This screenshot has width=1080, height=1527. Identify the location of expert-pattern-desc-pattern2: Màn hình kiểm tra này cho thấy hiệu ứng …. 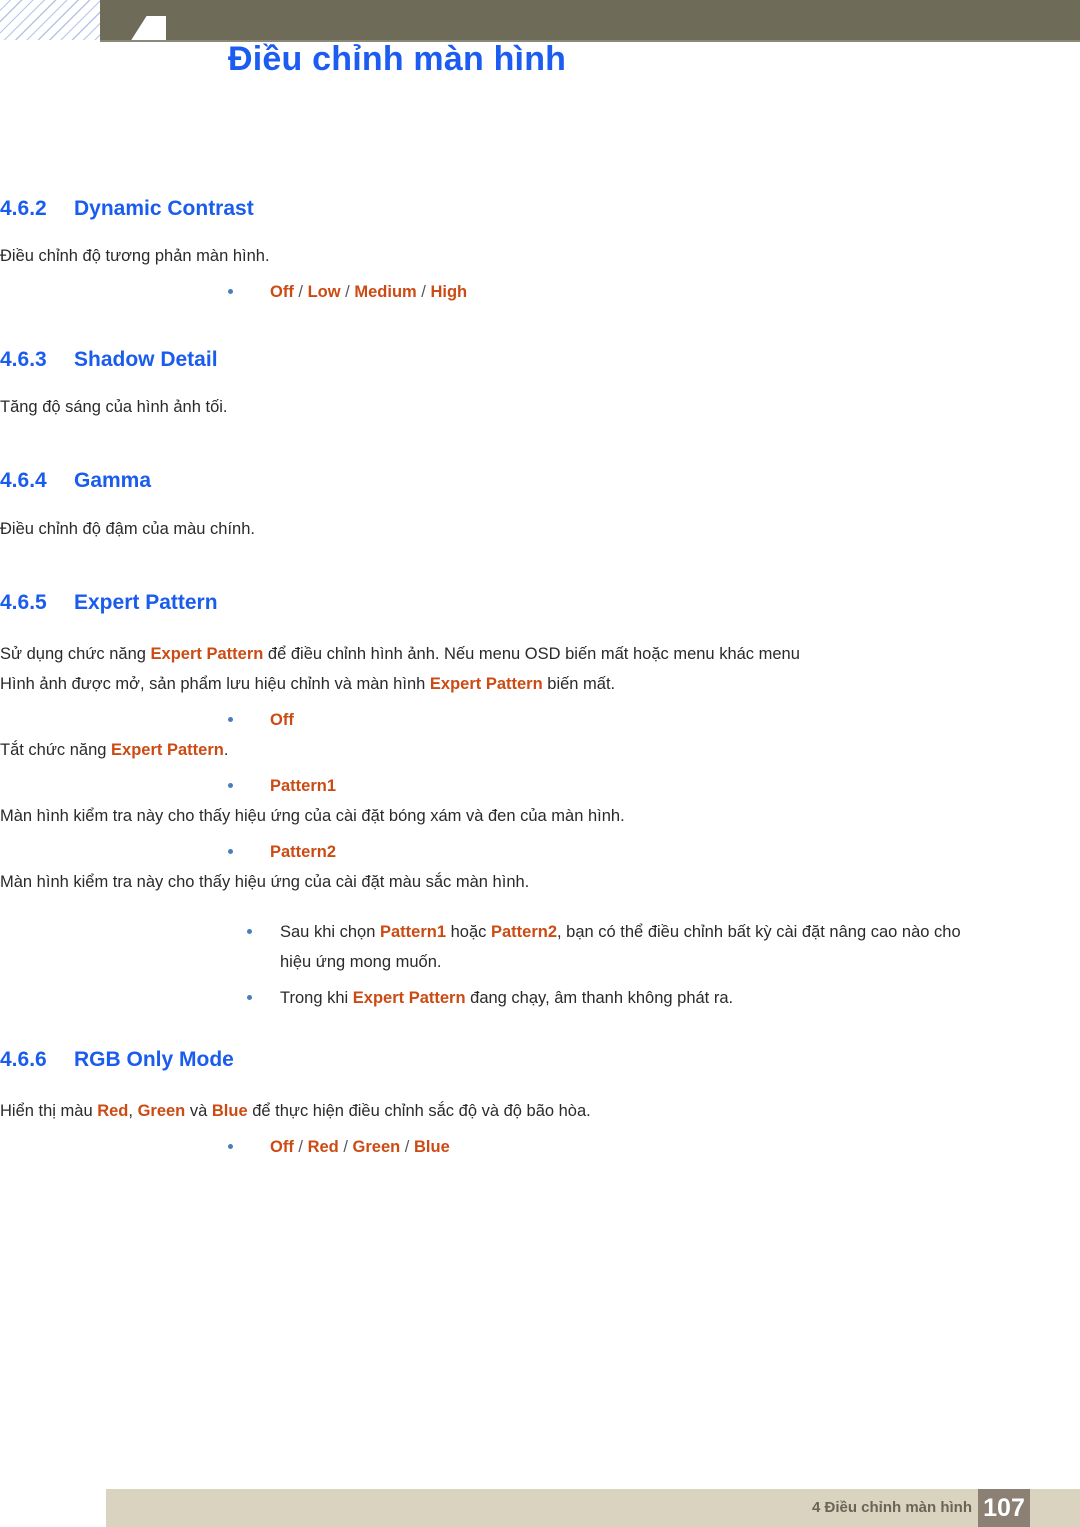
(265, 881).